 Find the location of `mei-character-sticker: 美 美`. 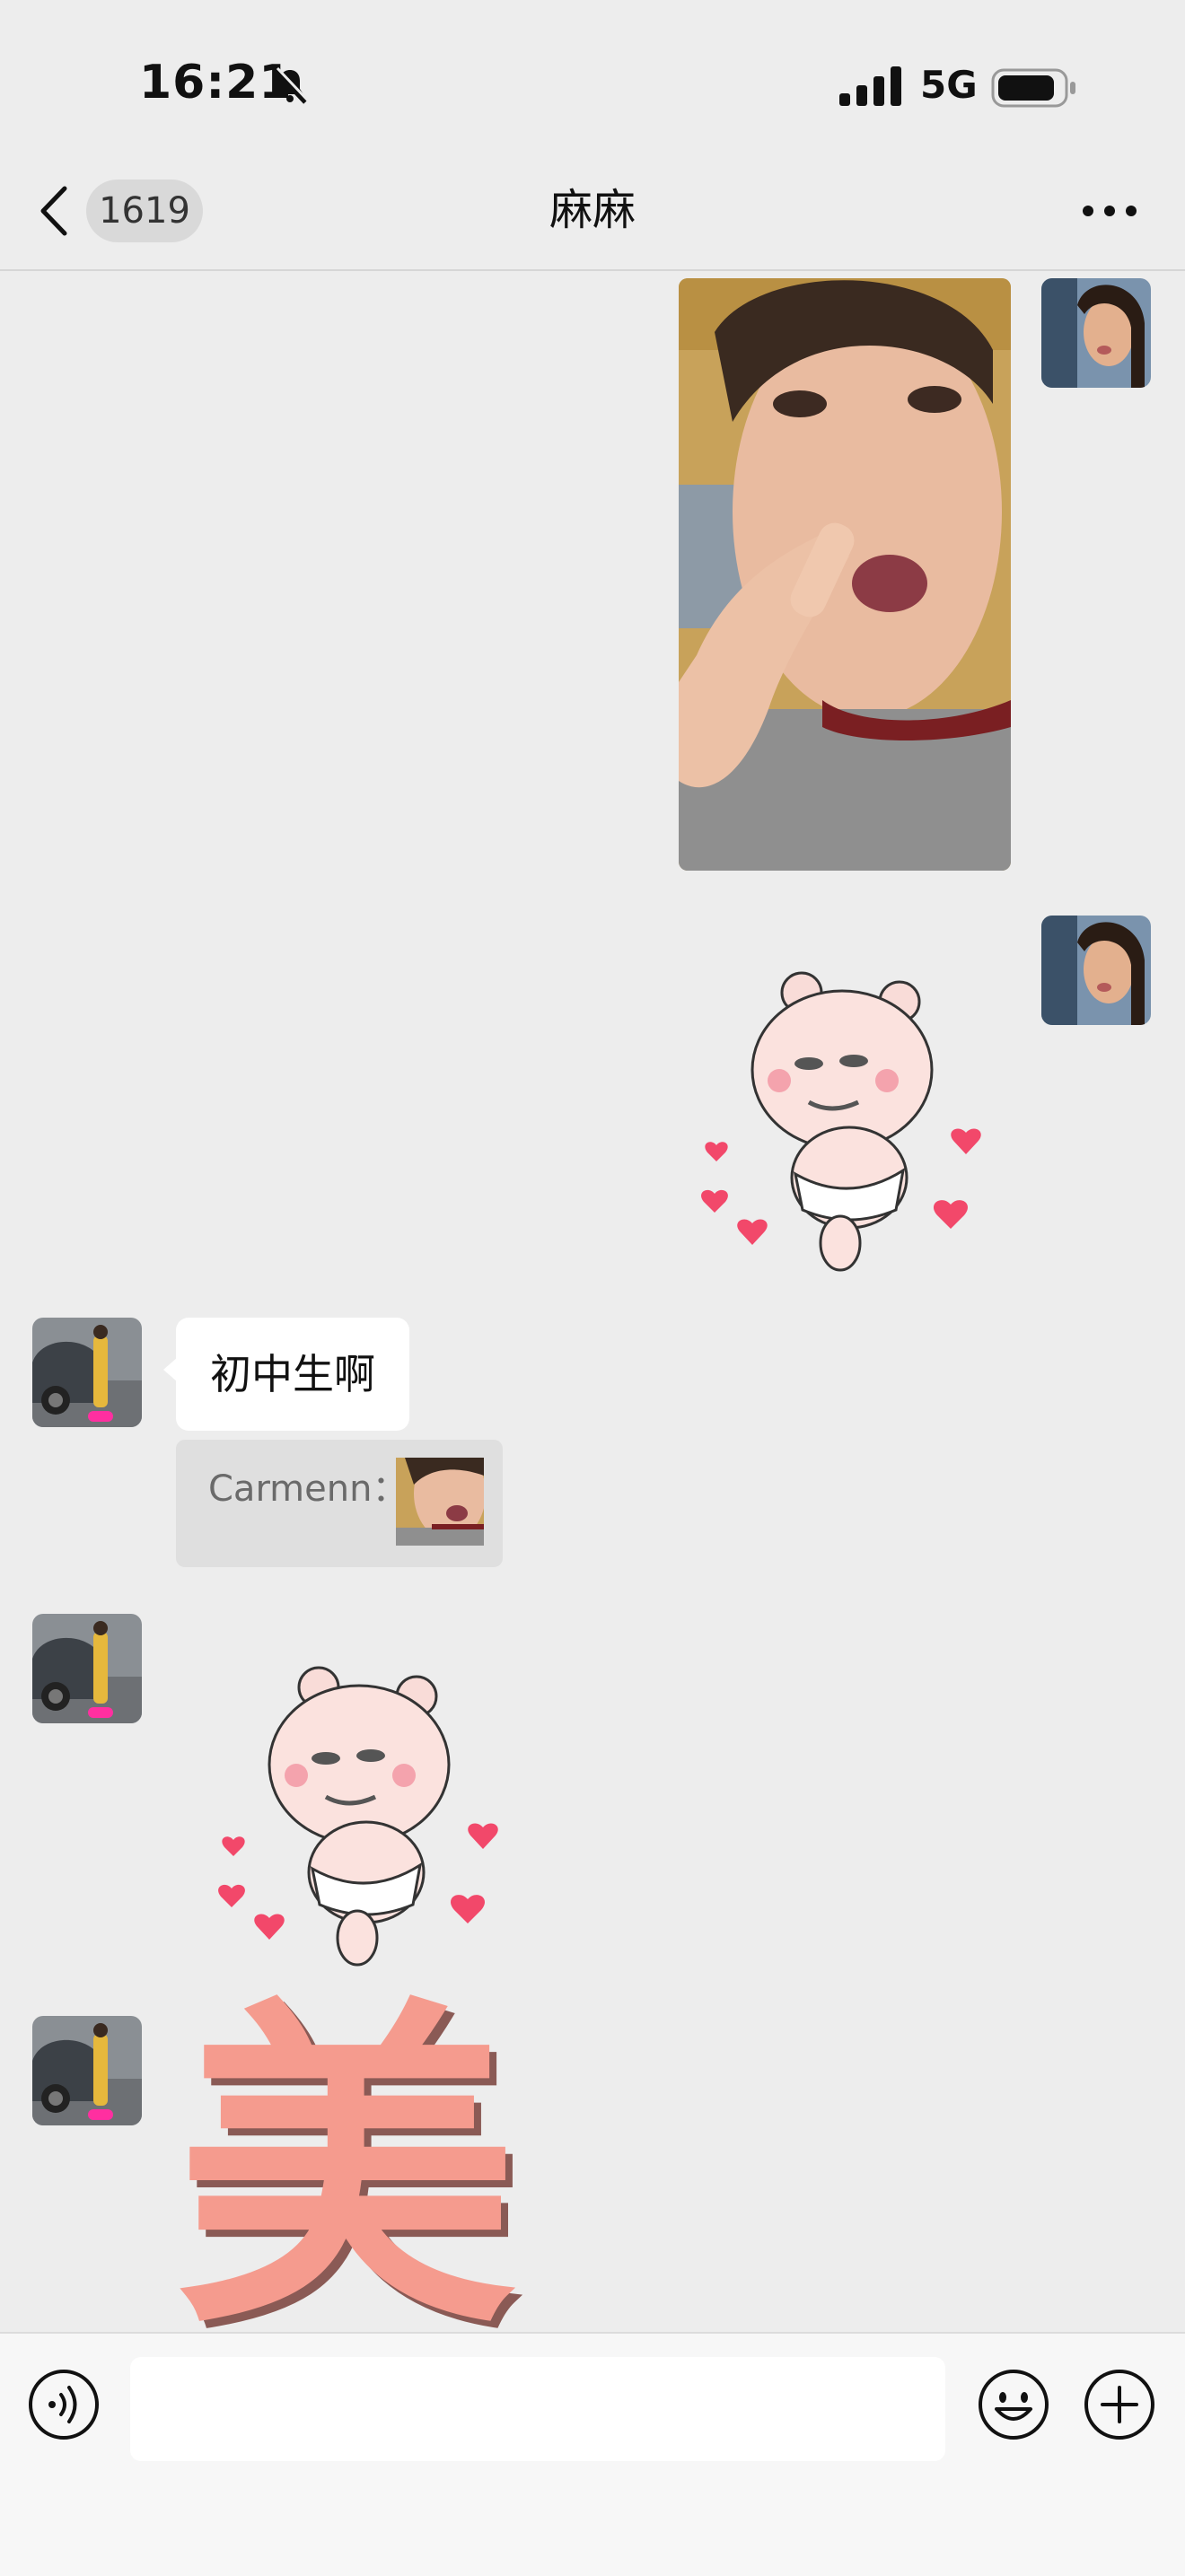

mei-character-sticker: 美 美 is located at coordinates (350, 2174).